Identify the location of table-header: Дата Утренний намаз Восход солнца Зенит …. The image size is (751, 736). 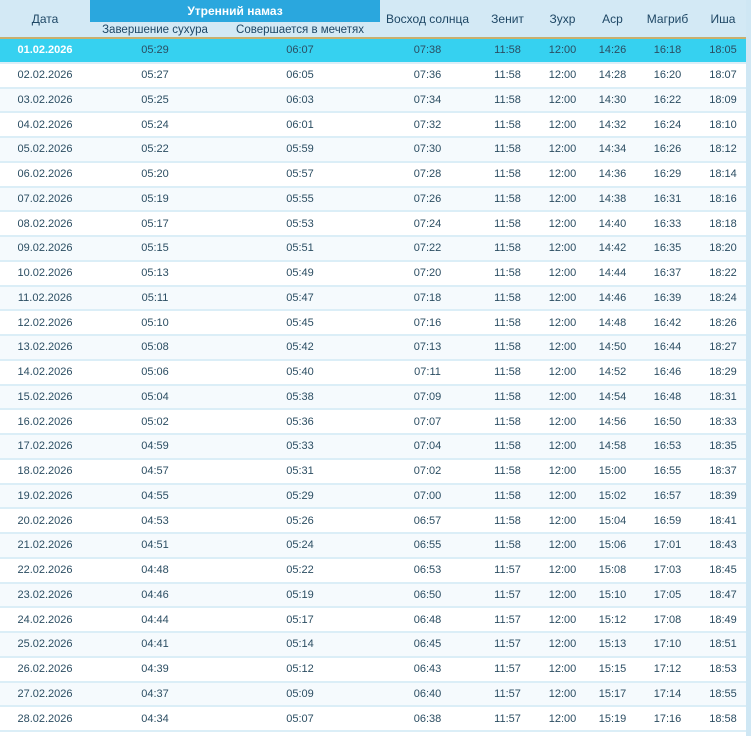
(375, 19).